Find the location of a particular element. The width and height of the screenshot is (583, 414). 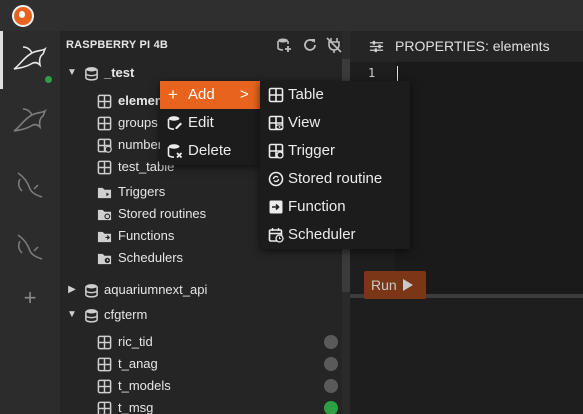

submenu-item-view: View is located at coordinates (335, 123).